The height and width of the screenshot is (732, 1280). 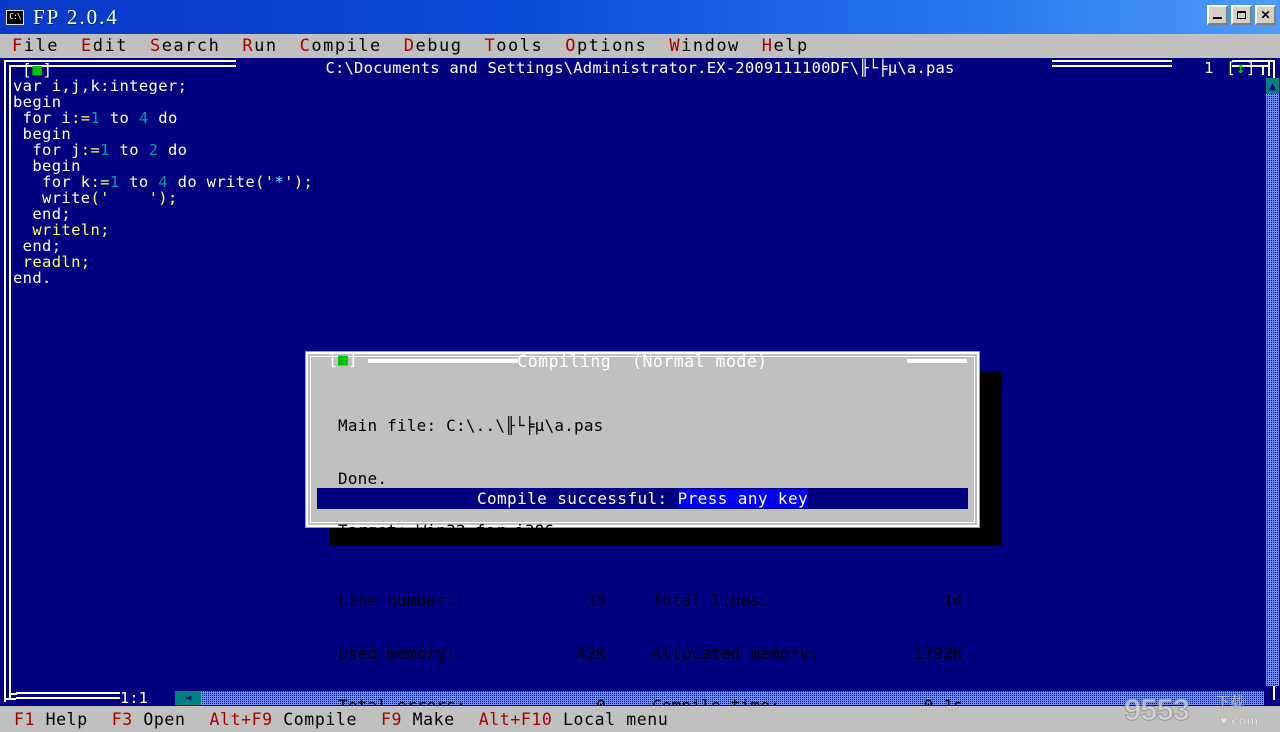 What do you see at coordinates (743, 498) in the screenshot?
I see `status-highlight: Press any key` at bounding box center [743, 498].